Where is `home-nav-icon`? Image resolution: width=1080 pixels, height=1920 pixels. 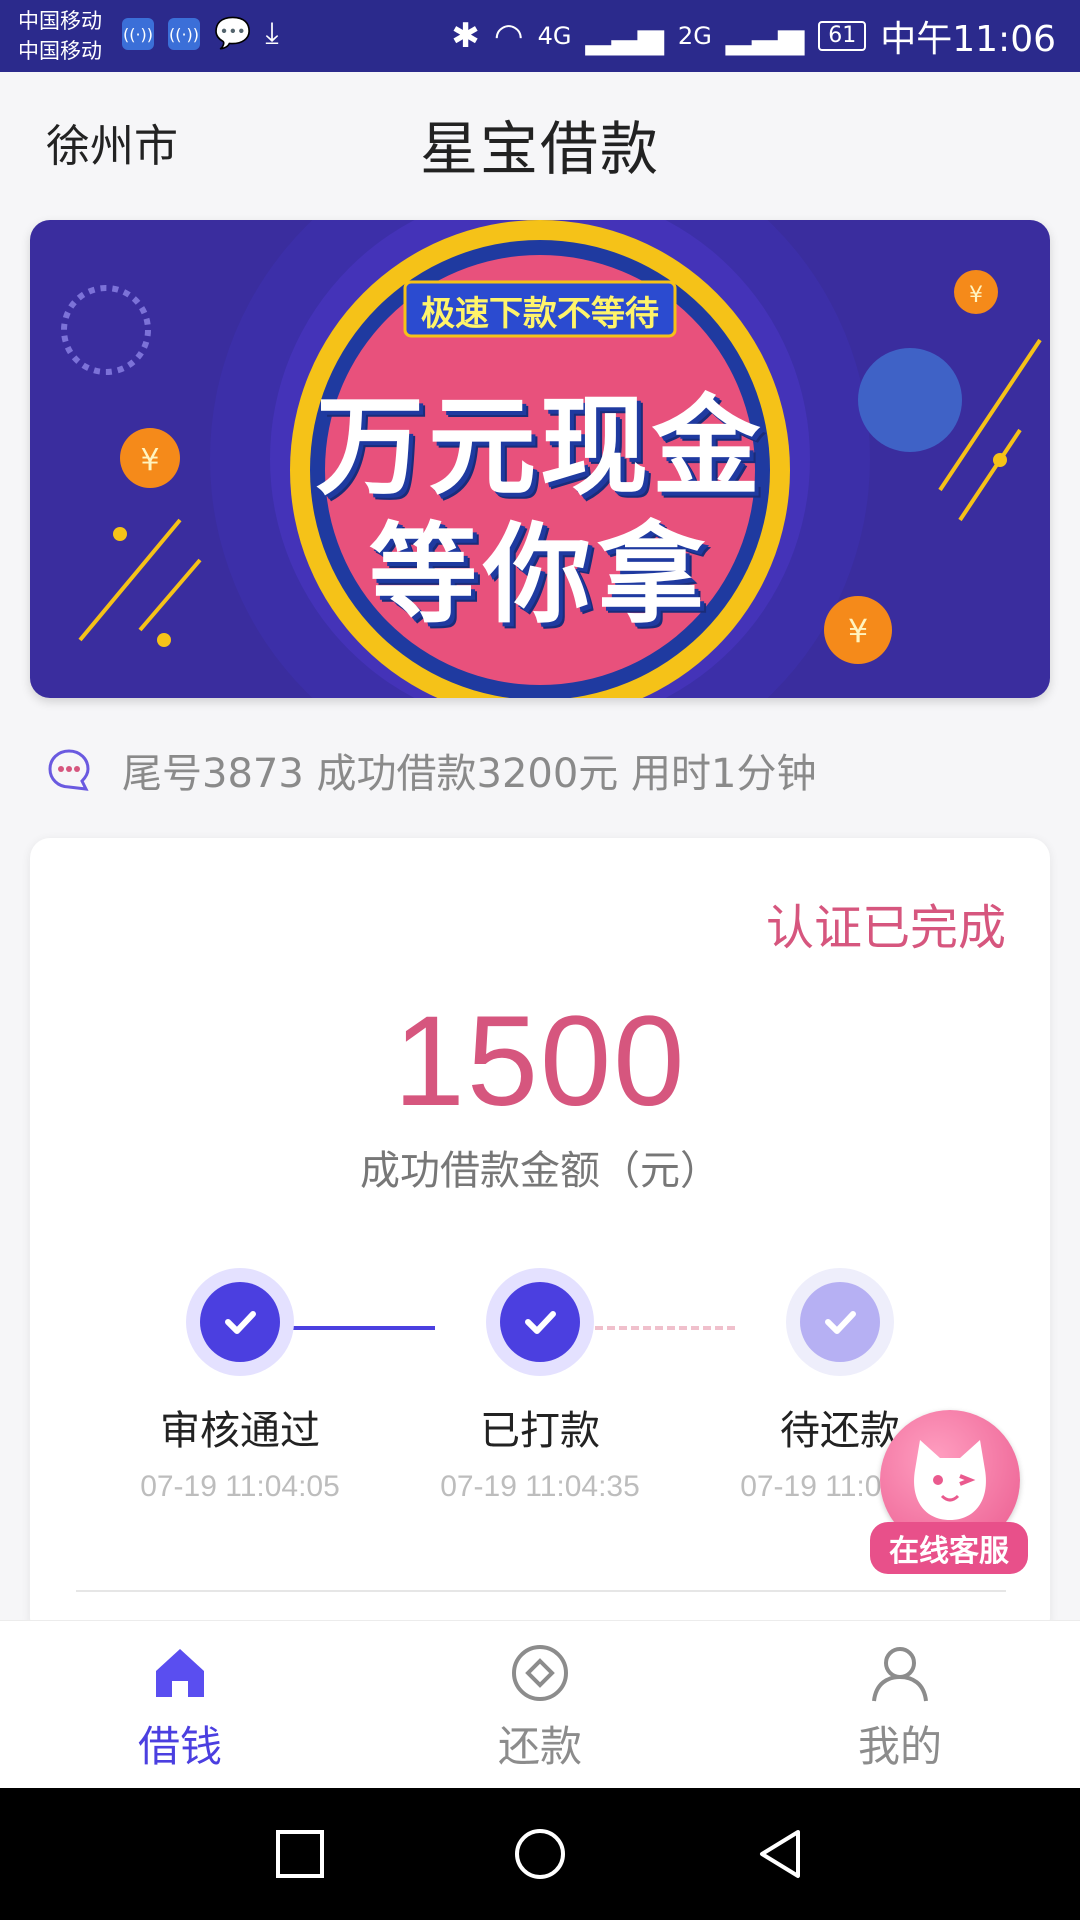
home-nav-icon is located at coordinates (540, 1854).